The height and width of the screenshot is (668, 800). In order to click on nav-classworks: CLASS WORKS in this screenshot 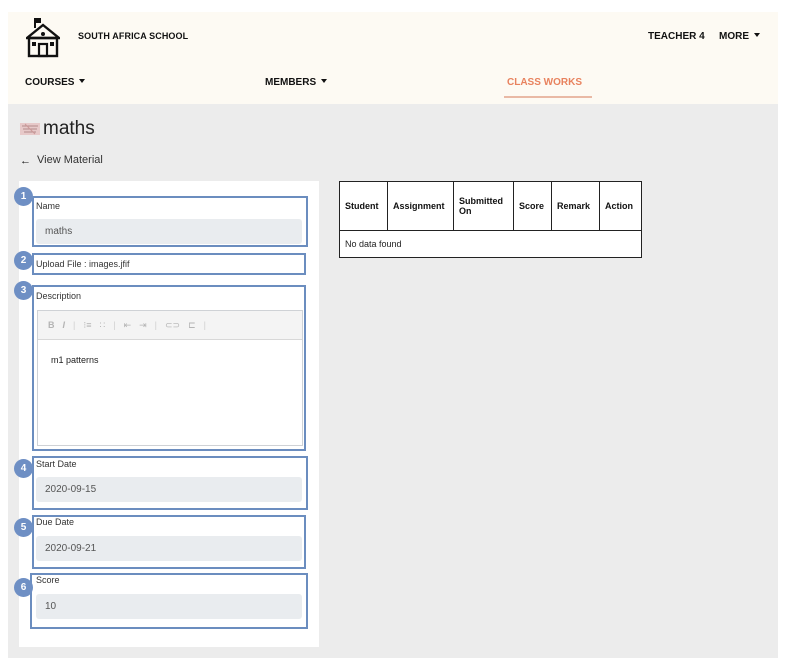, I will do `click(544, 82)`.